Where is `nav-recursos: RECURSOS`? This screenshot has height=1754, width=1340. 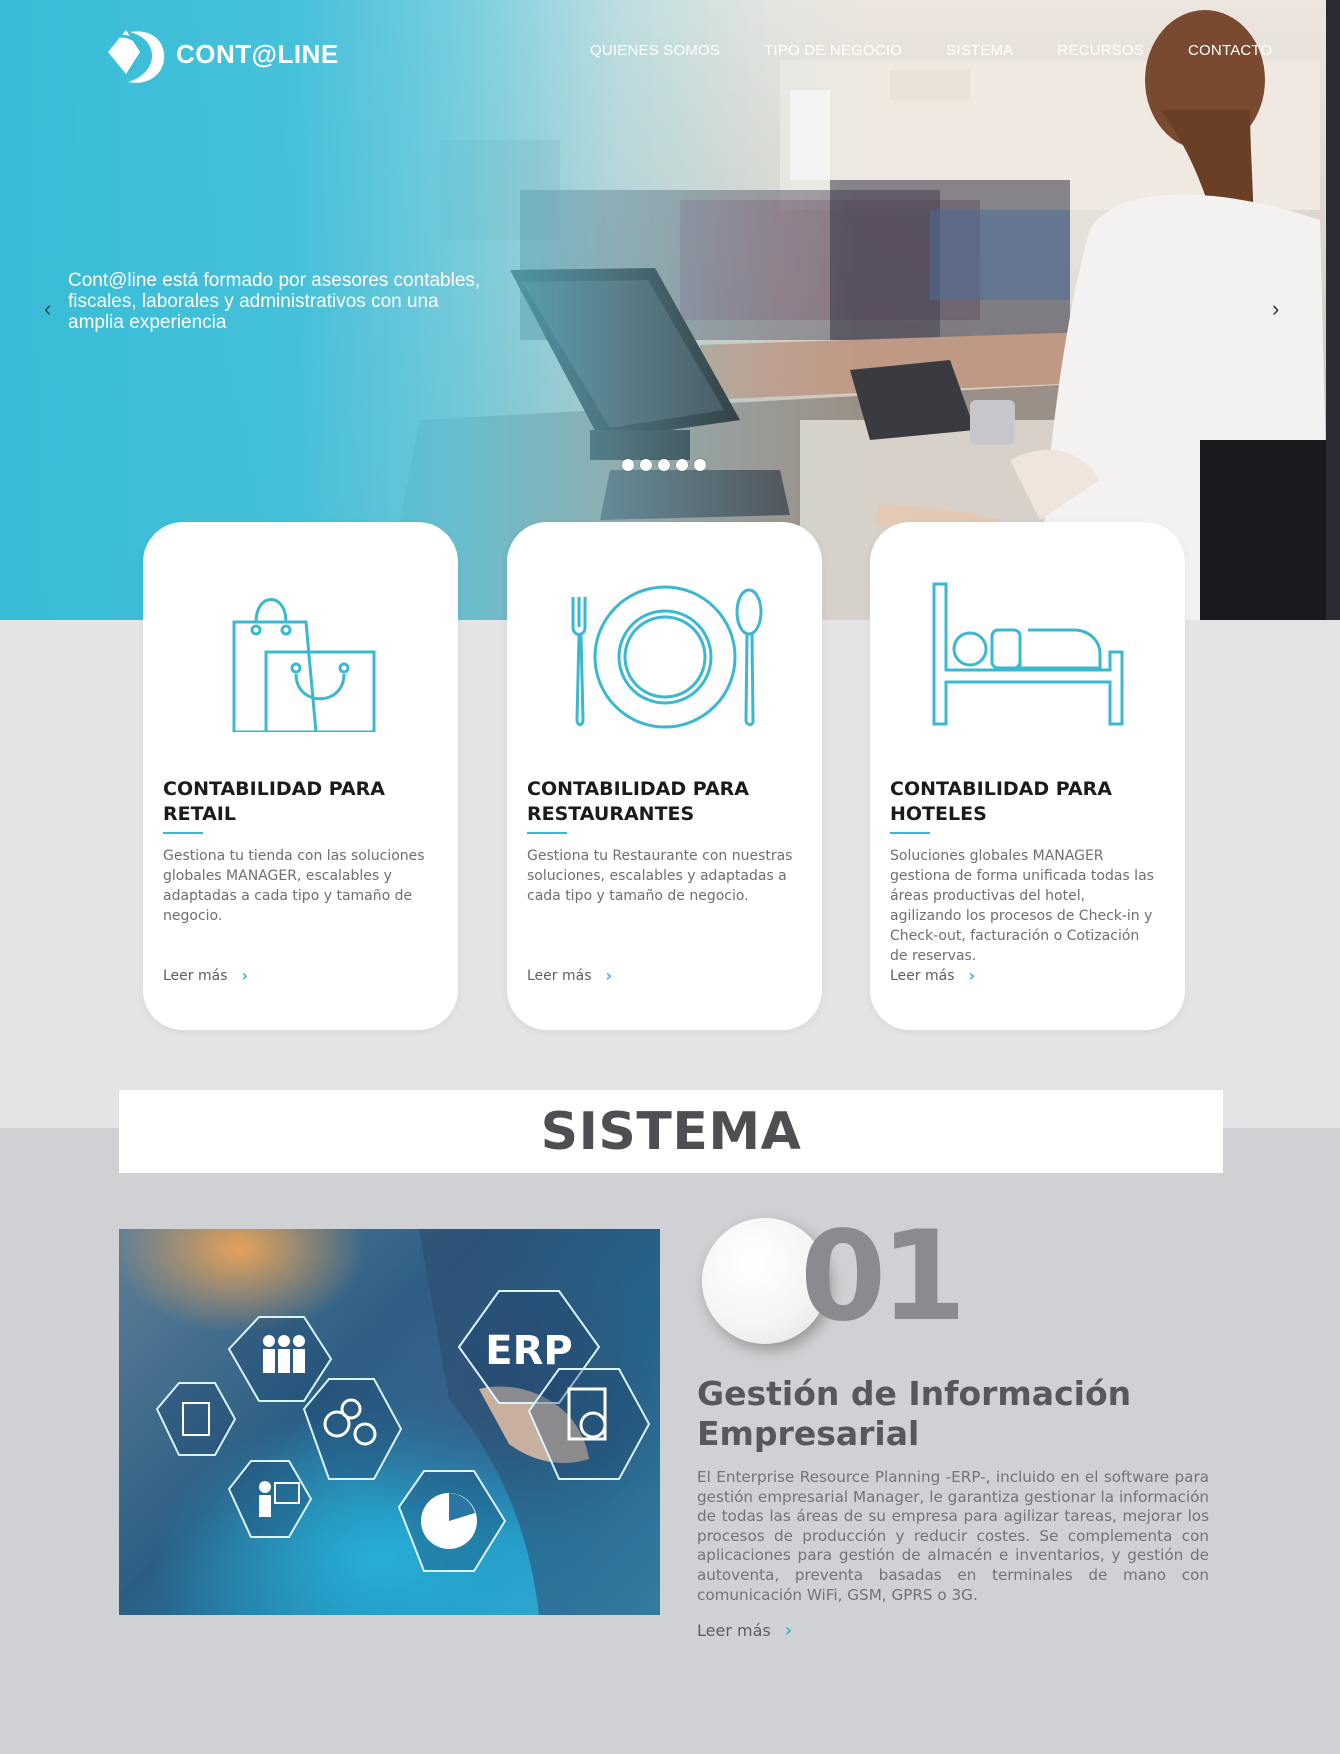 nav-recursos: RECURSOS is located at coordinates (1100, 50).